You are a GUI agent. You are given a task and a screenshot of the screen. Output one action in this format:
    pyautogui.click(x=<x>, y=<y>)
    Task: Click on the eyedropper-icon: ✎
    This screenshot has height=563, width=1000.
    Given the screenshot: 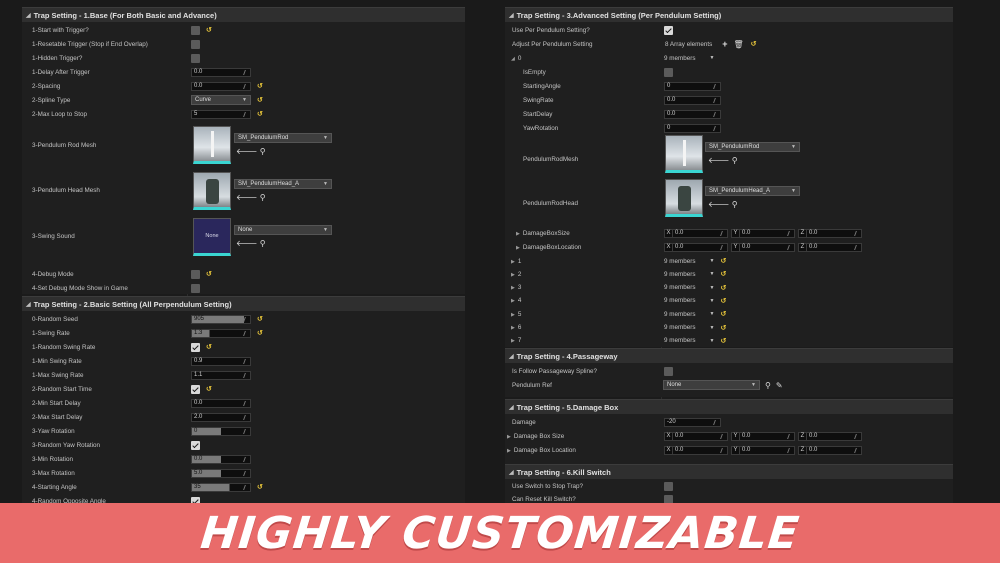 What is the action you would take?
    pyautogui.click(x=779, y=385)
    